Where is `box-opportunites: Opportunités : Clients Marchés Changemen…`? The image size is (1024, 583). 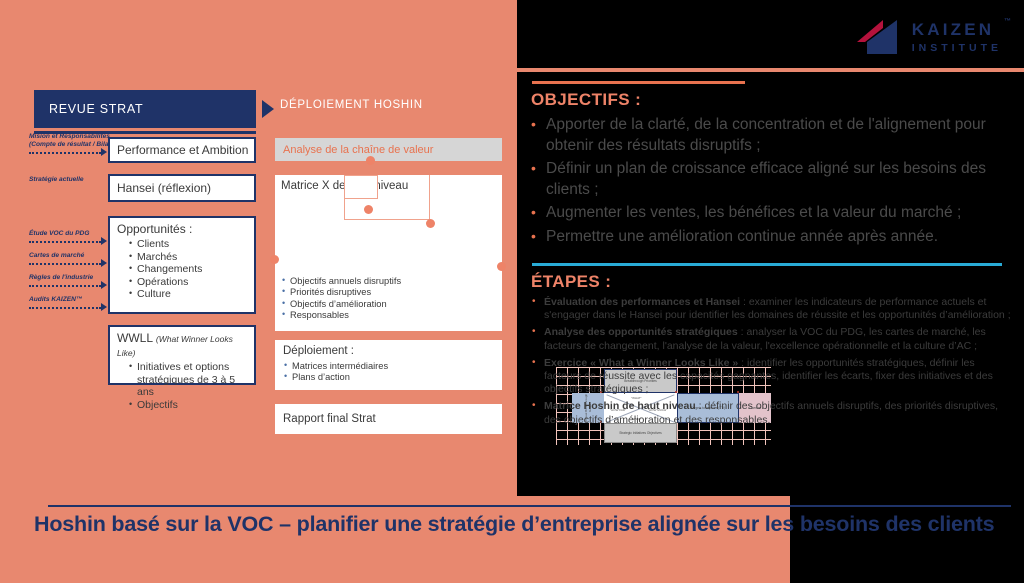 box-opportunites: Opportunités : Clients Marchés Changemen… is located at coordinates (182, 265).